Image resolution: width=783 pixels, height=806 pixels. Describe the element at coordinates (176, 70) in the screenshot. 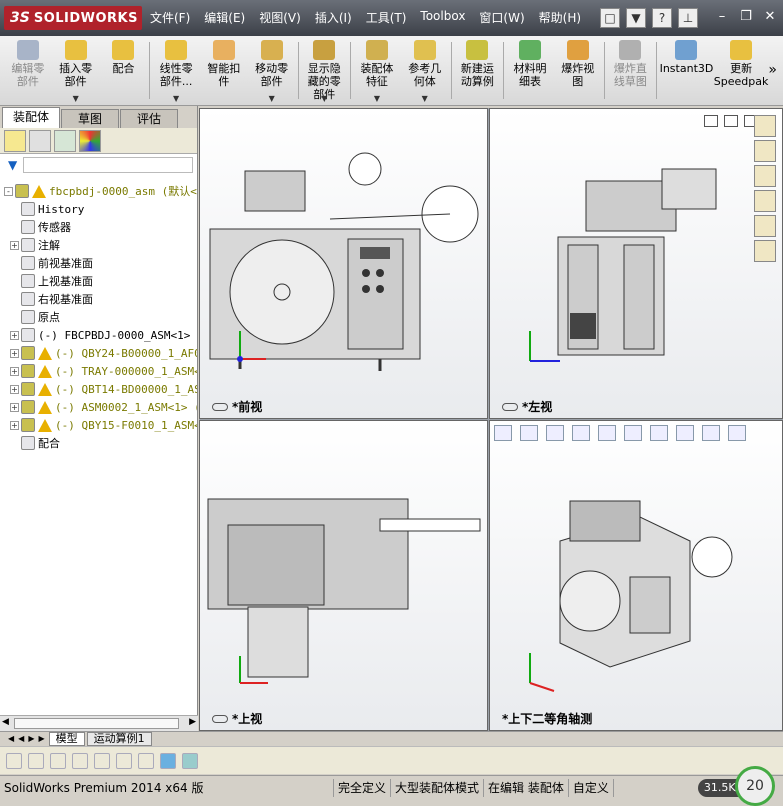

I see `toolbar-button-3: 线性零 部件... ▼` at that location.